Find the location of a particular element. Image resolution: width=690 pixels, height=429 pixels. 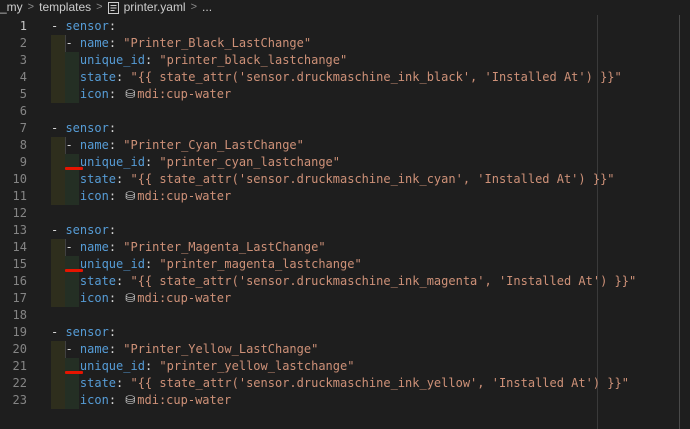

code-line: 23 icon: ⛁ mdi:cup-water is located at coordinates (345, 400).